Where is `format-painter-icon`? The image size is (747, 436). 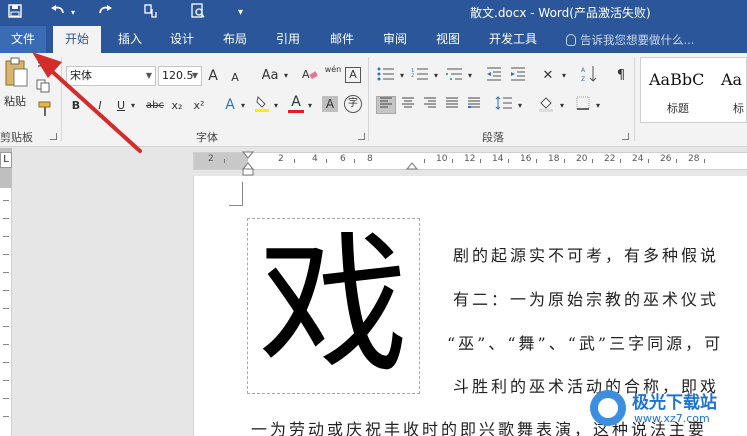 format-painter-icon is located at coordinates (45, 112).